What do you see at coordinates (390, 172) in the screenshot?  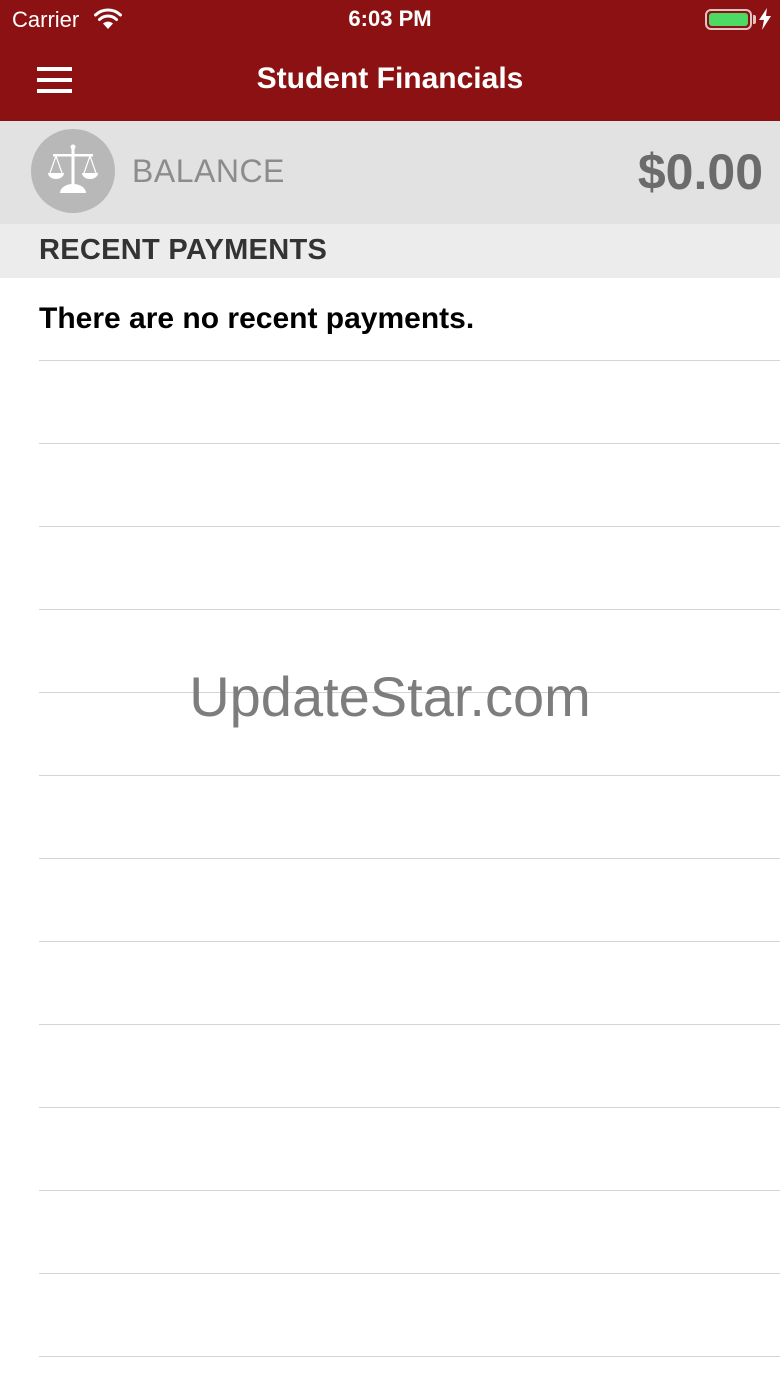 I see `balance-summary: BALANCE $0.00` at bounding box center [390, 172].